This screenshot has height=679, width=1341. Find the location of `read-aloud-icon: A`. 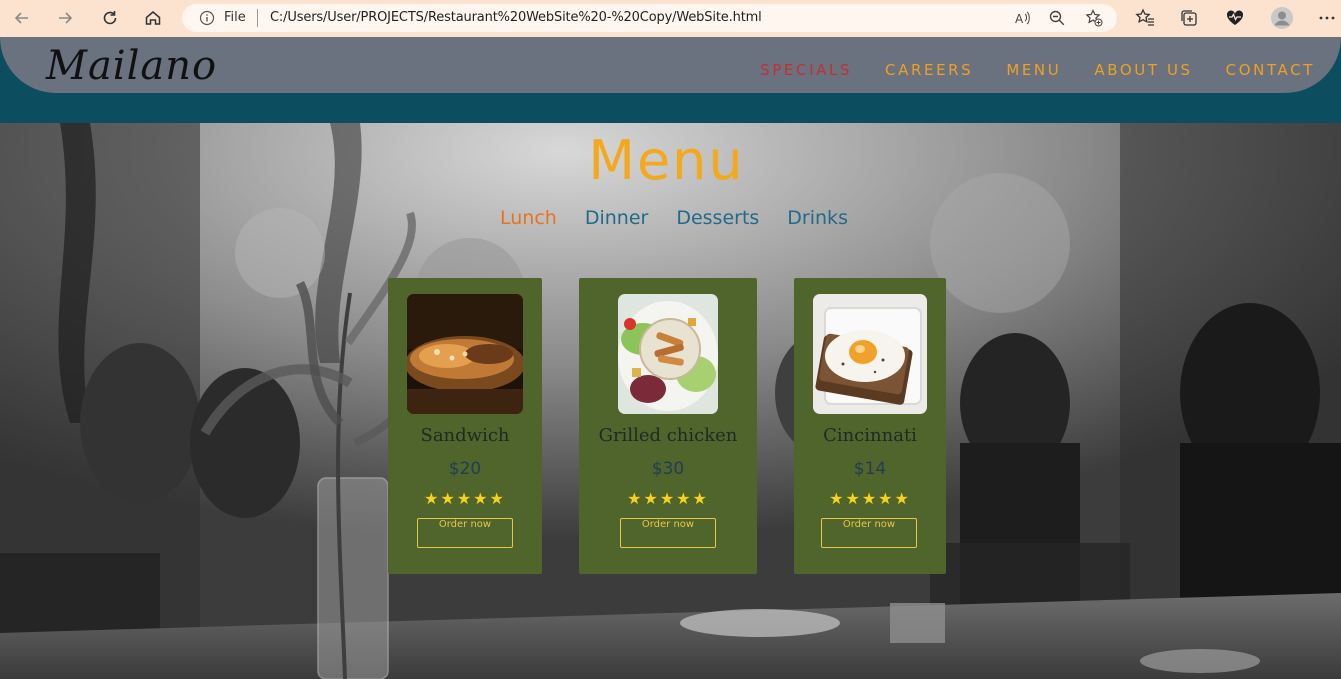

read-aloud-icon: A is located at coordinates (1023, 18).